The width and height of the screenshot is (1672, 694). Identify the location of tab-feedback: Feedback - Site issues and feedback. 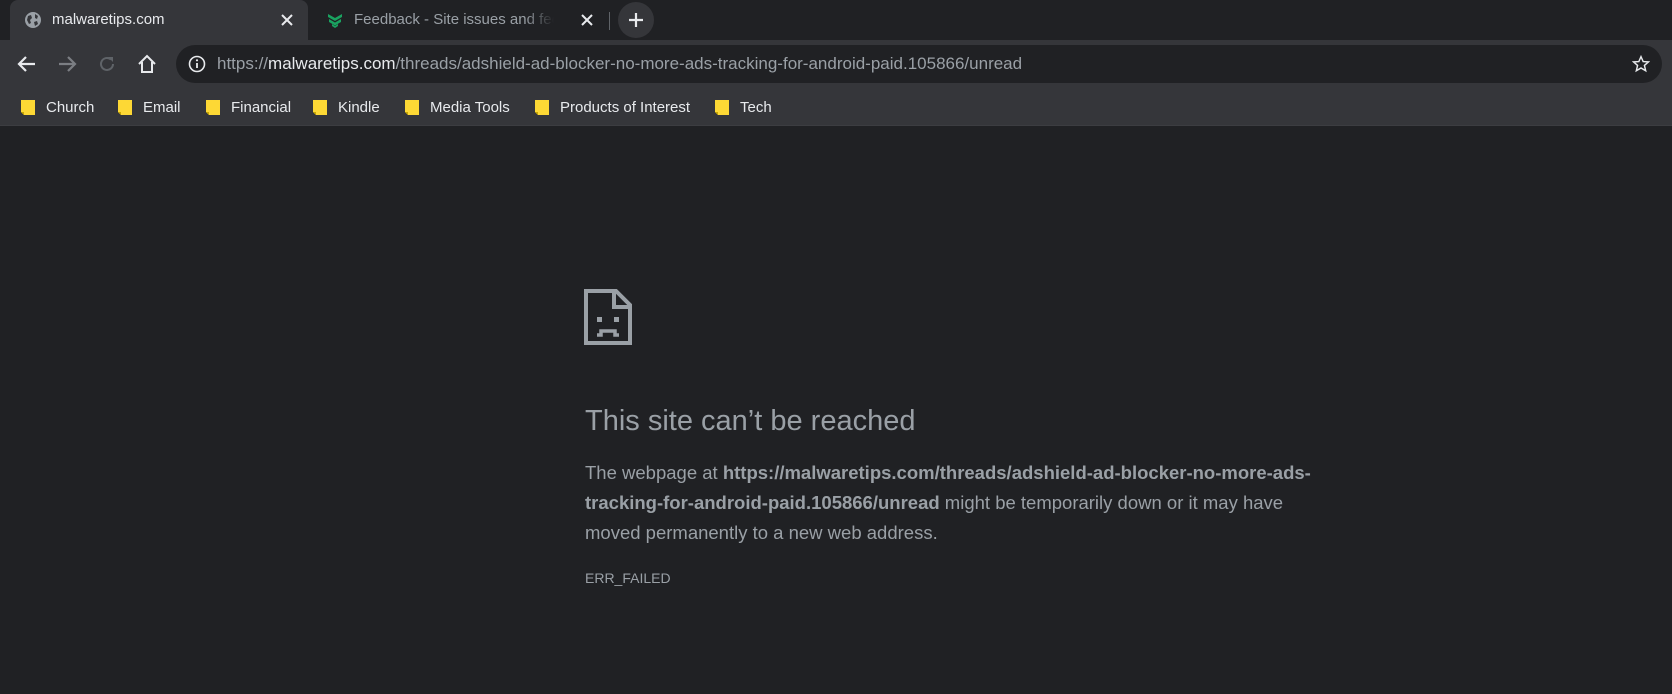
(460, 20).